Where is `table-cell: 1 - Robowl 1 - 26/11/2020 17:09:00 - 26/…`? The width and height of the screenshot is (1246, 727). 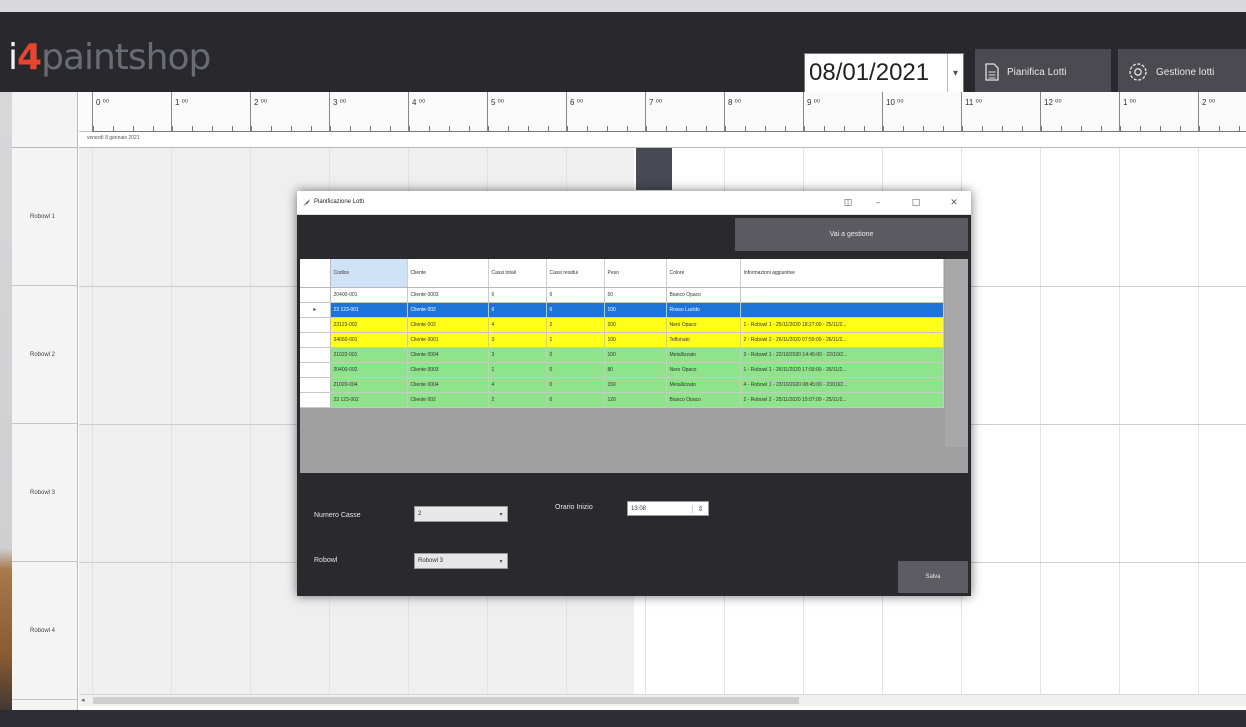
table-cell: 1 - Robowl 1 - 26/11/2020 17:09:00 - 26/… is located at coordinates (842, 370).